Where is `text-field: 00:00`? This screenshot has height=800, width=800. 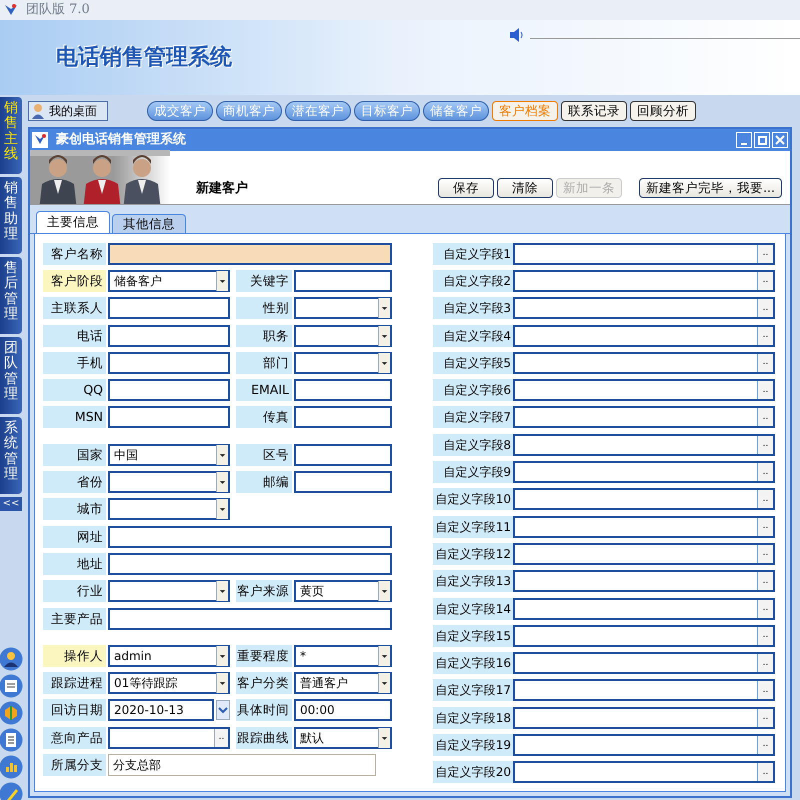
text-field: 00:00 is located at coordinates (343, 710).